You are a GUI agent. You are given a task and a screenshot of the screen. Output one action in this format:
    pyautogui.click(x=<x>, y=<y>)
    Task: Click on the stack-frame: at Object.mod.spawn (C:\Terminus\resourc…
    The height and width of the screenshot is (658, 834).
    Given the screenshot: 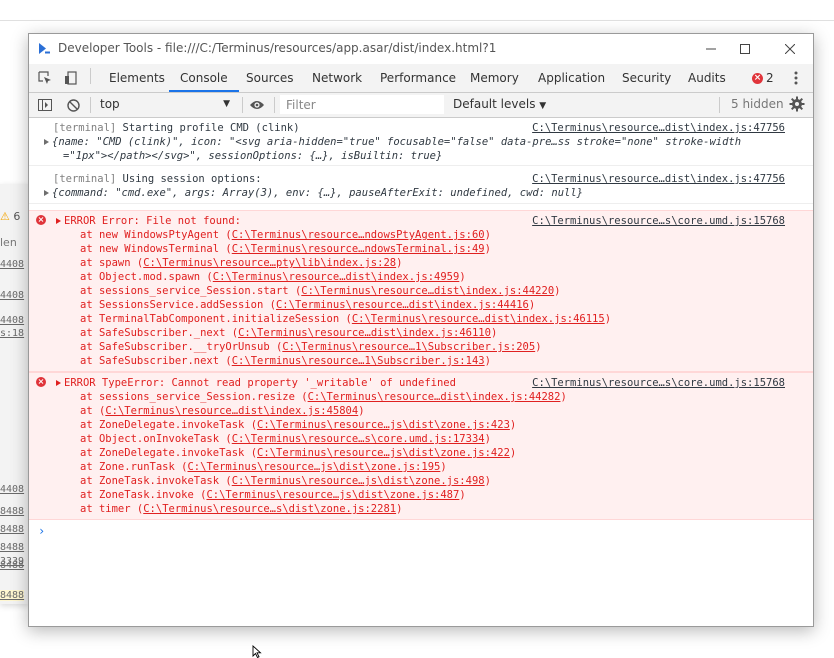 What is the action you would take?
    pyautogui.click(x=273, y=277)
    